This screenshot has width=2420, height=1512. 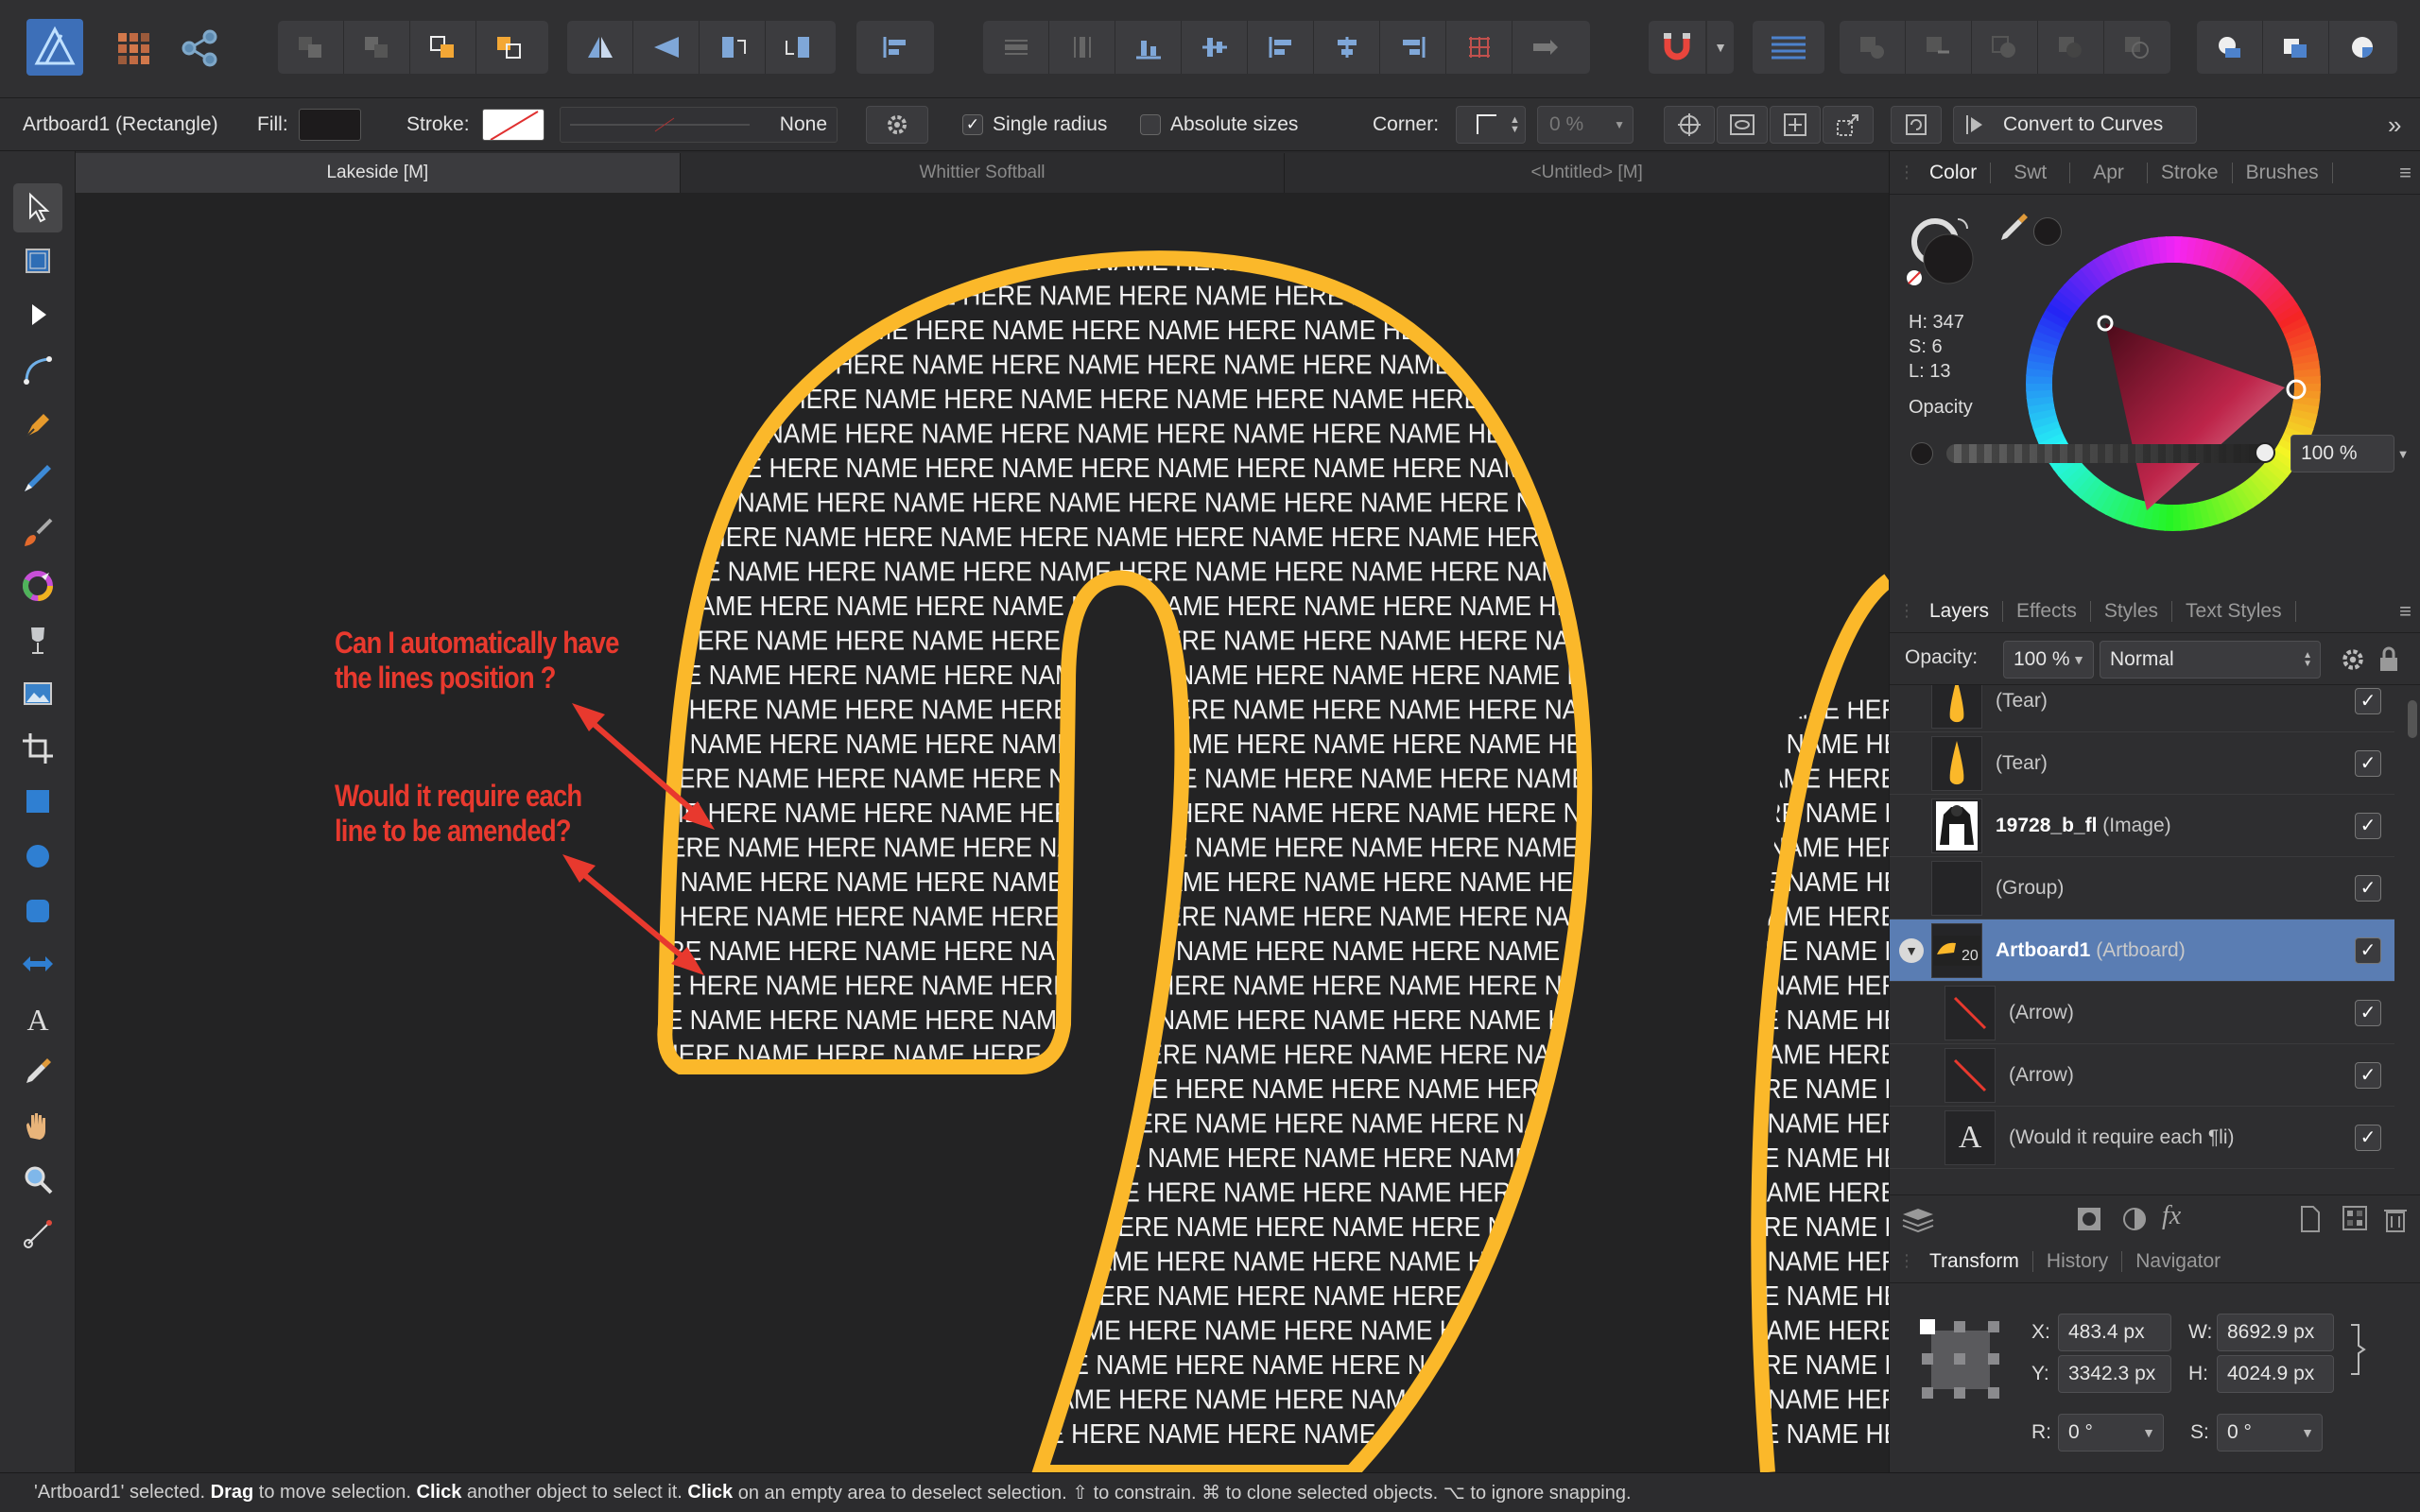 I want to click on measure-tool, so click(x=37, y=1234).